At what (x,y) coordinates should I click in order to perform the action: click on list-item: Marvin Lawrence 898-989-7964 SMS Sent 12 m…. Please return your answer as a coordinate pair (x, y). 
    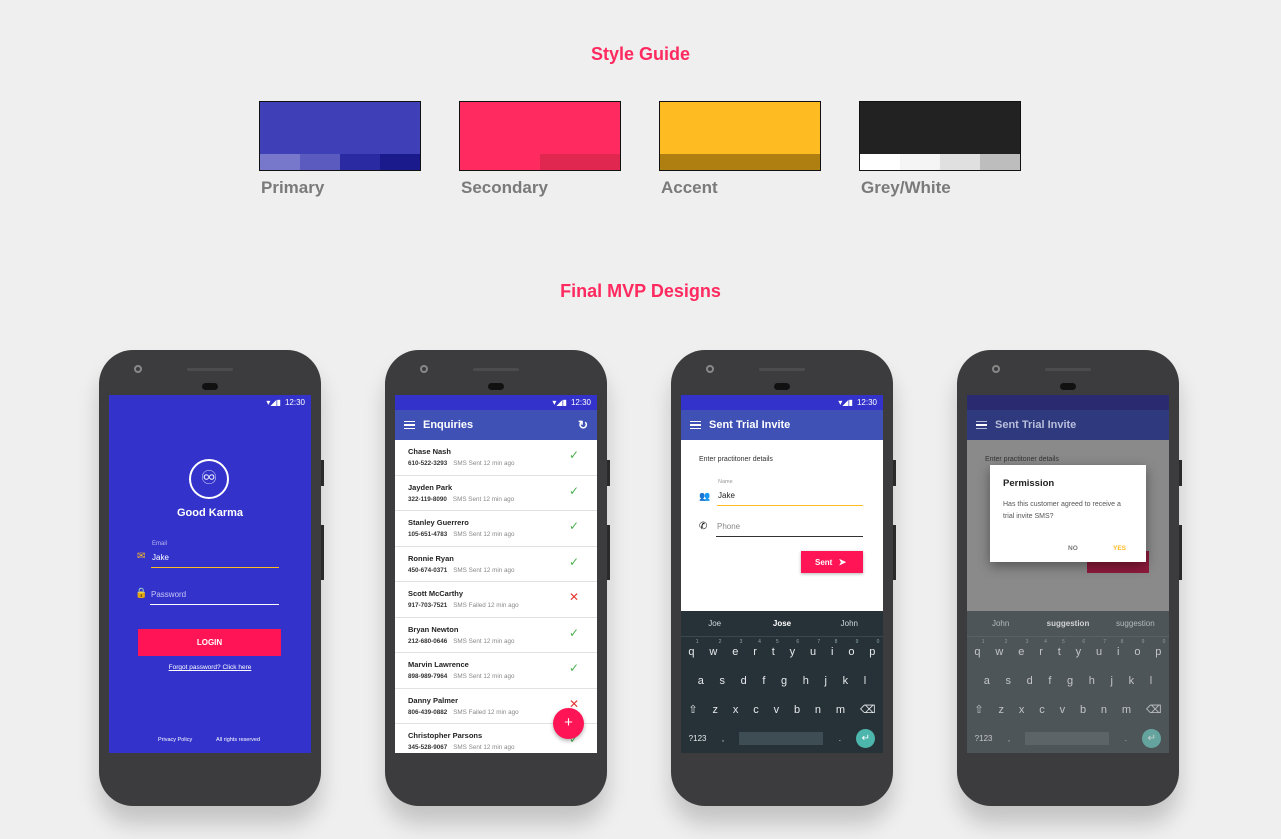
    Looking at the image, I should click on (496, 671).